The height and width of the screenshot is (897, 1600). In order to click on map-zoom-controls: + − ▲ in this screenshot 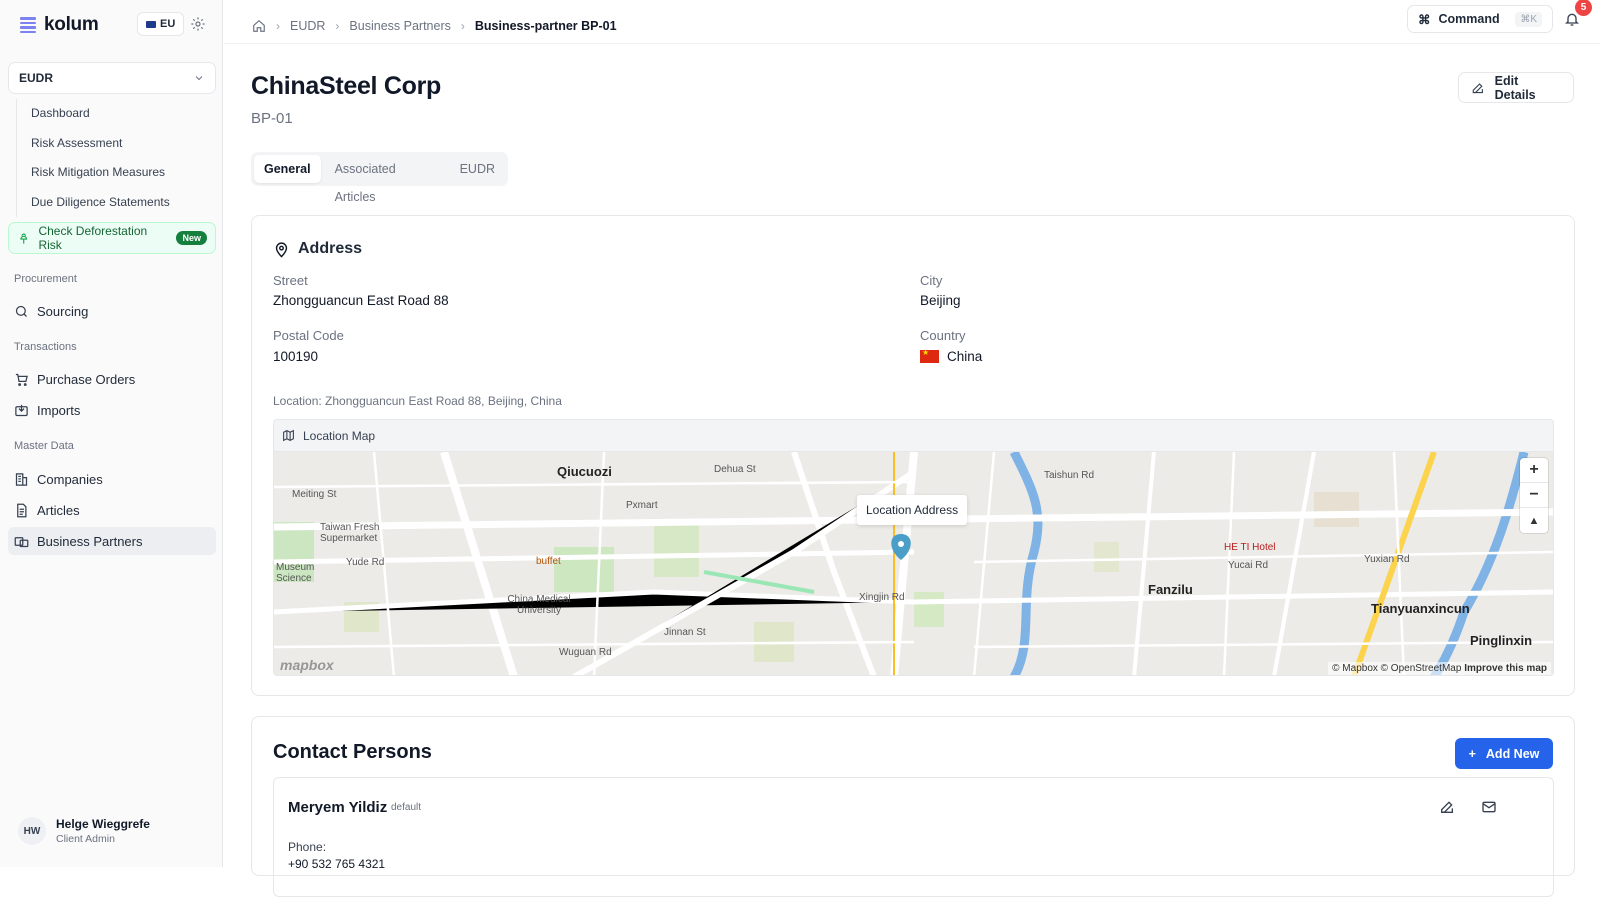, I will do `click(1534, 495)`.